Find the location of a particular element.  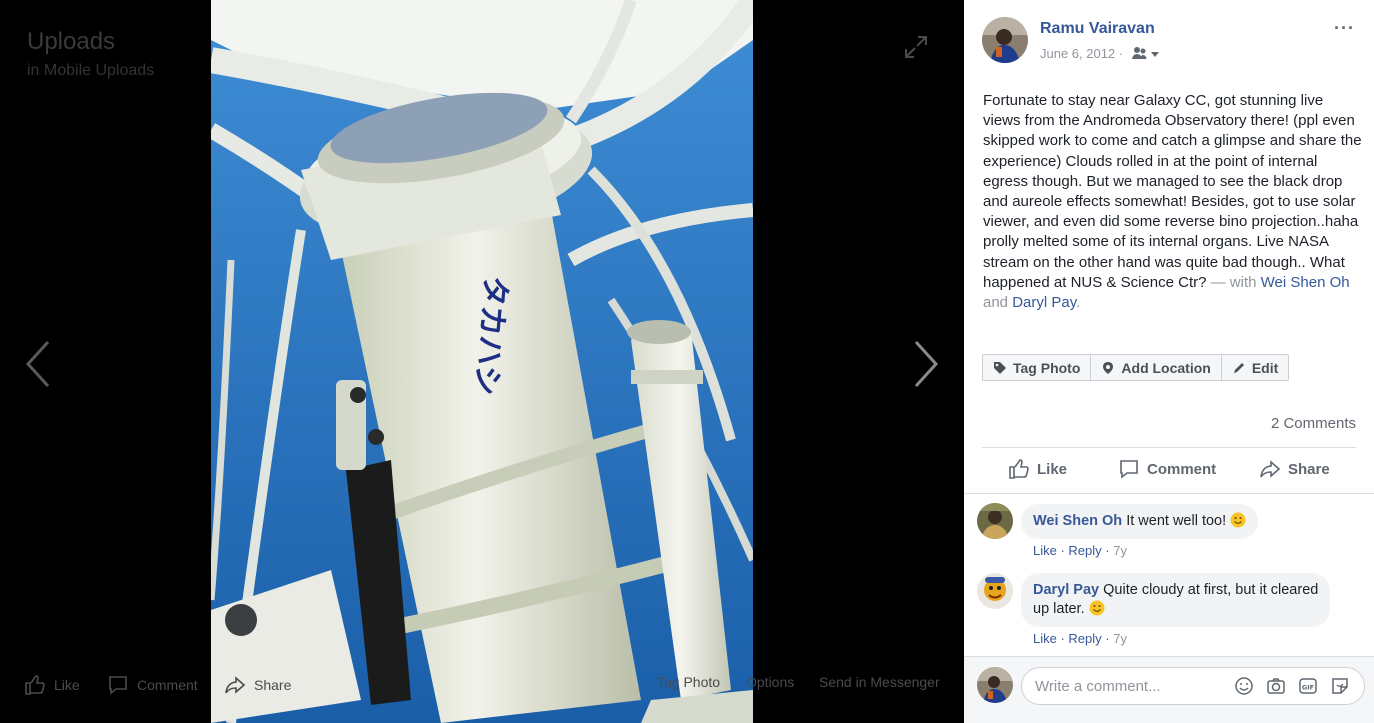

caption-with-text: — with is located at coordinates (1233, 282).